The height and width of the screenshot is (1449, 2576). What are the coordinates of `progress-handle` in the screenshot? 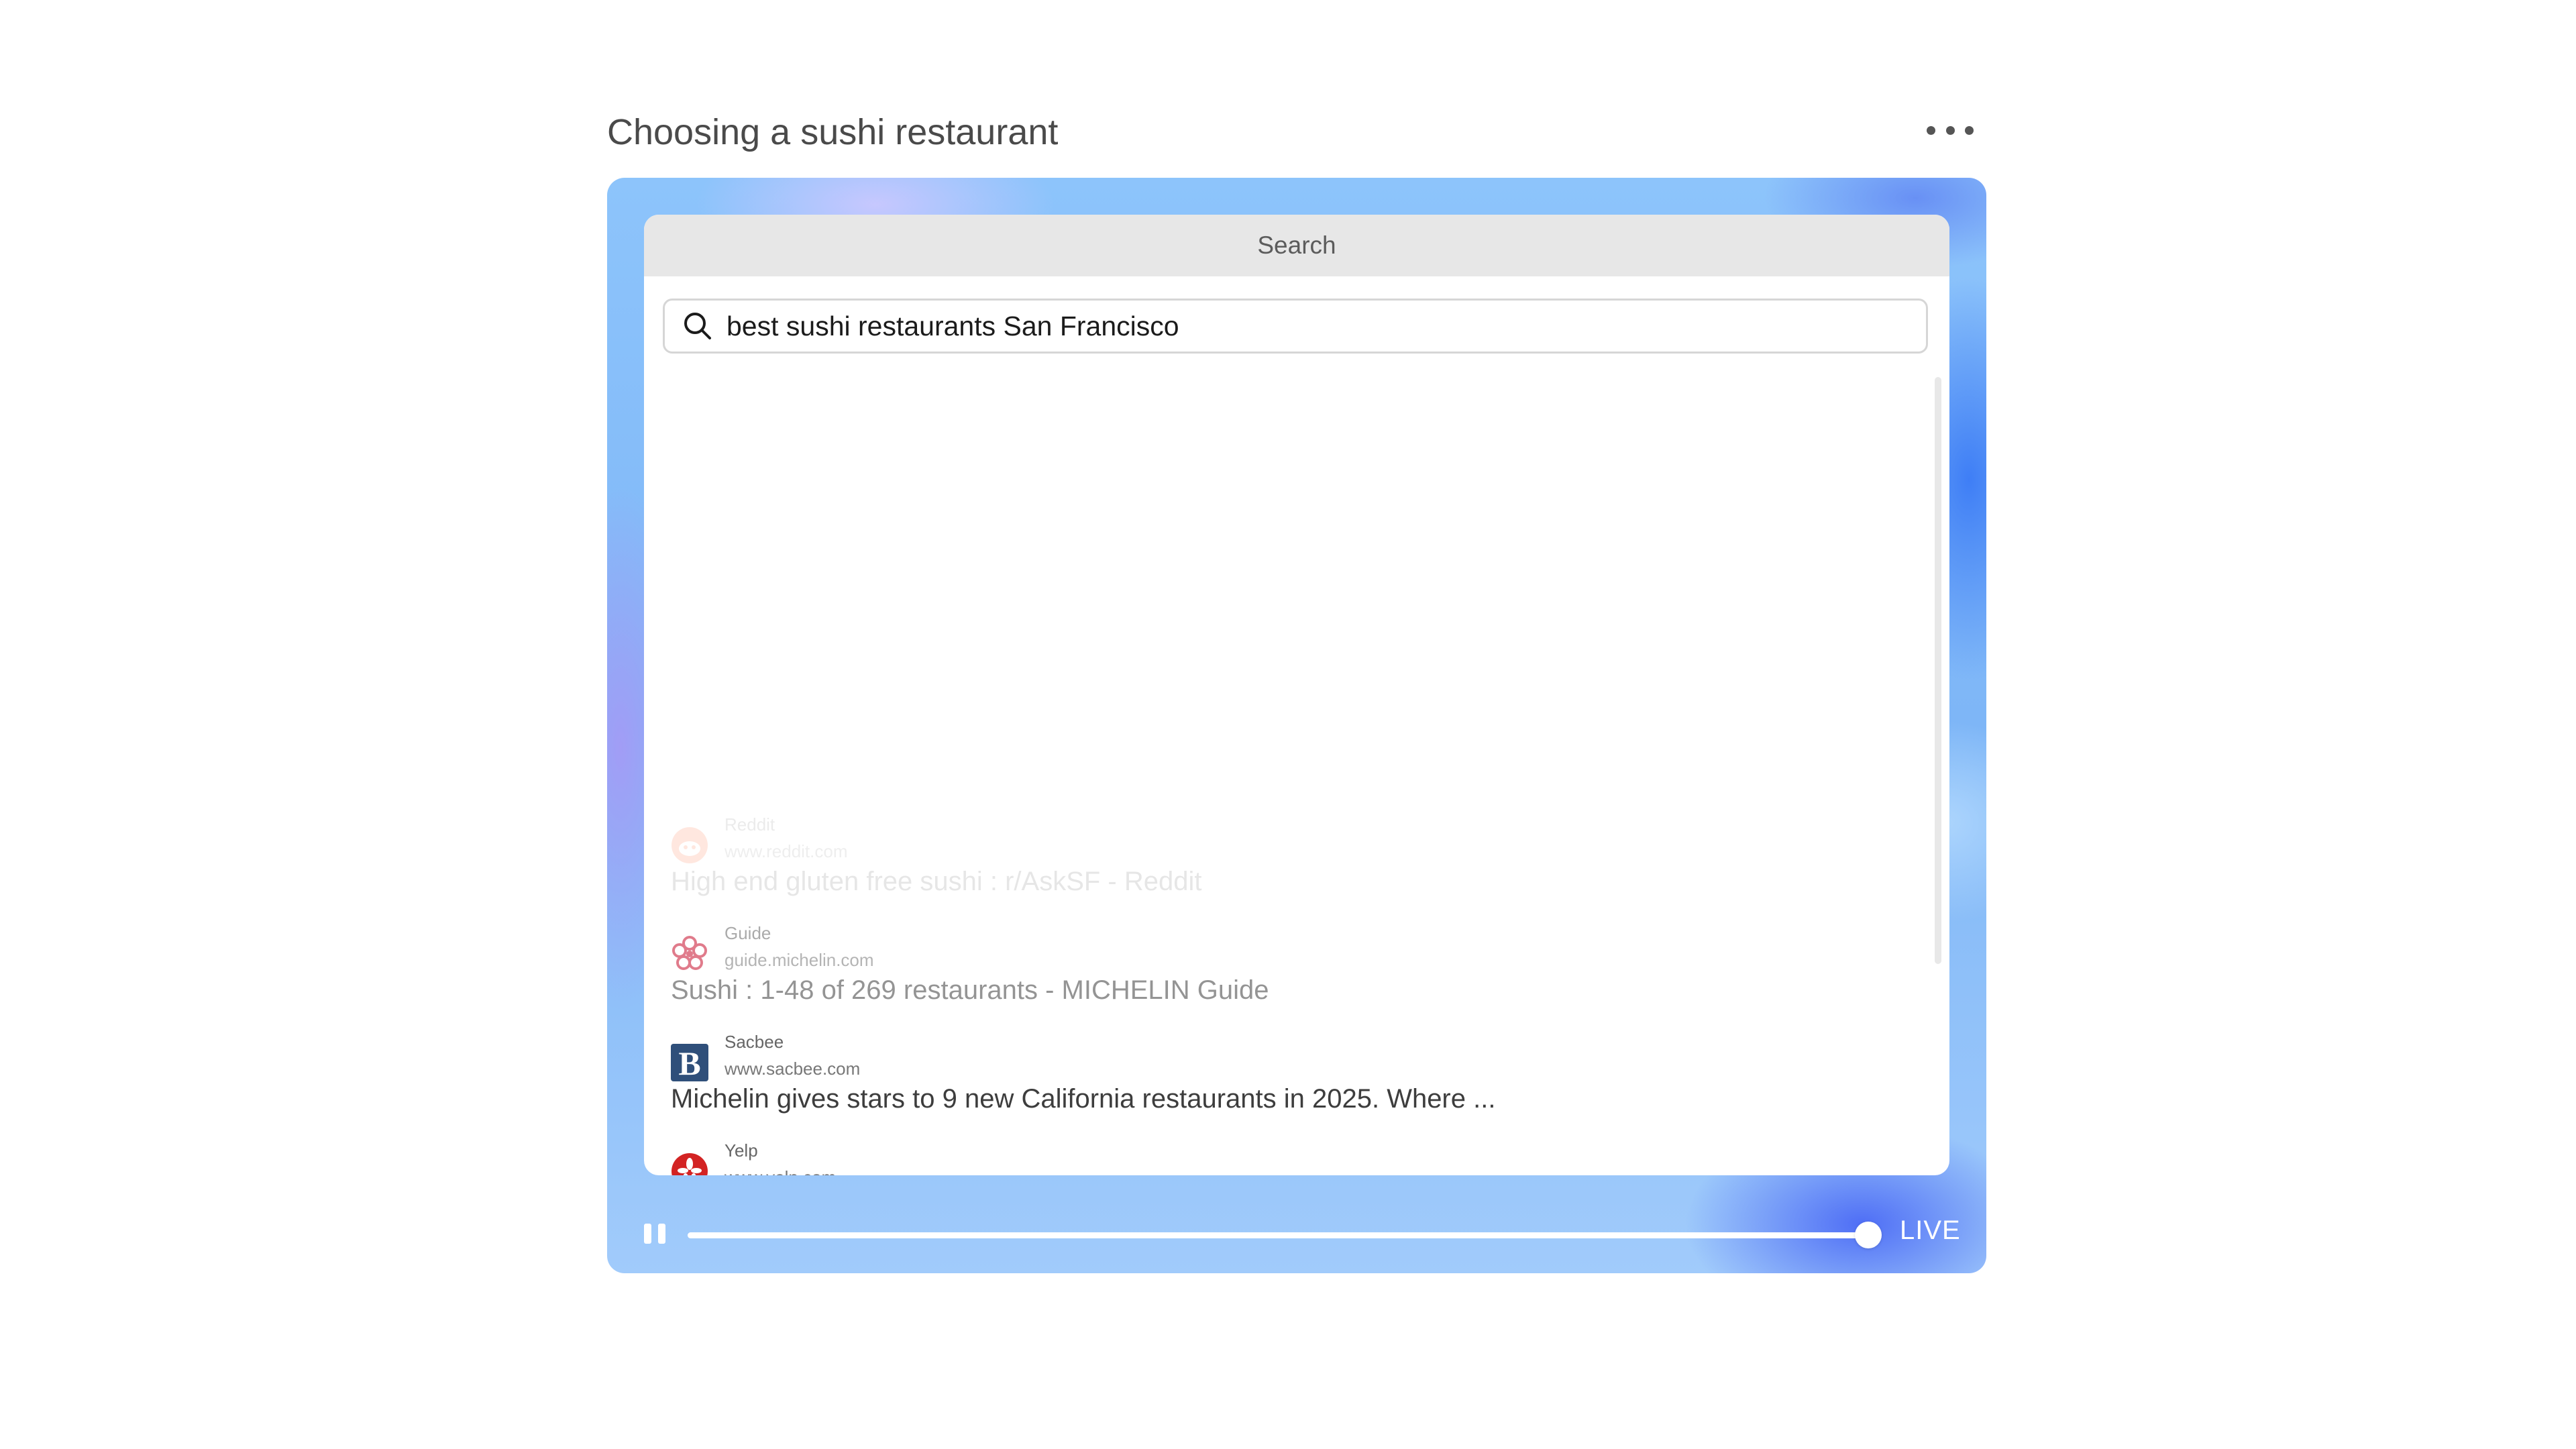 It's located at (1868, 1235).